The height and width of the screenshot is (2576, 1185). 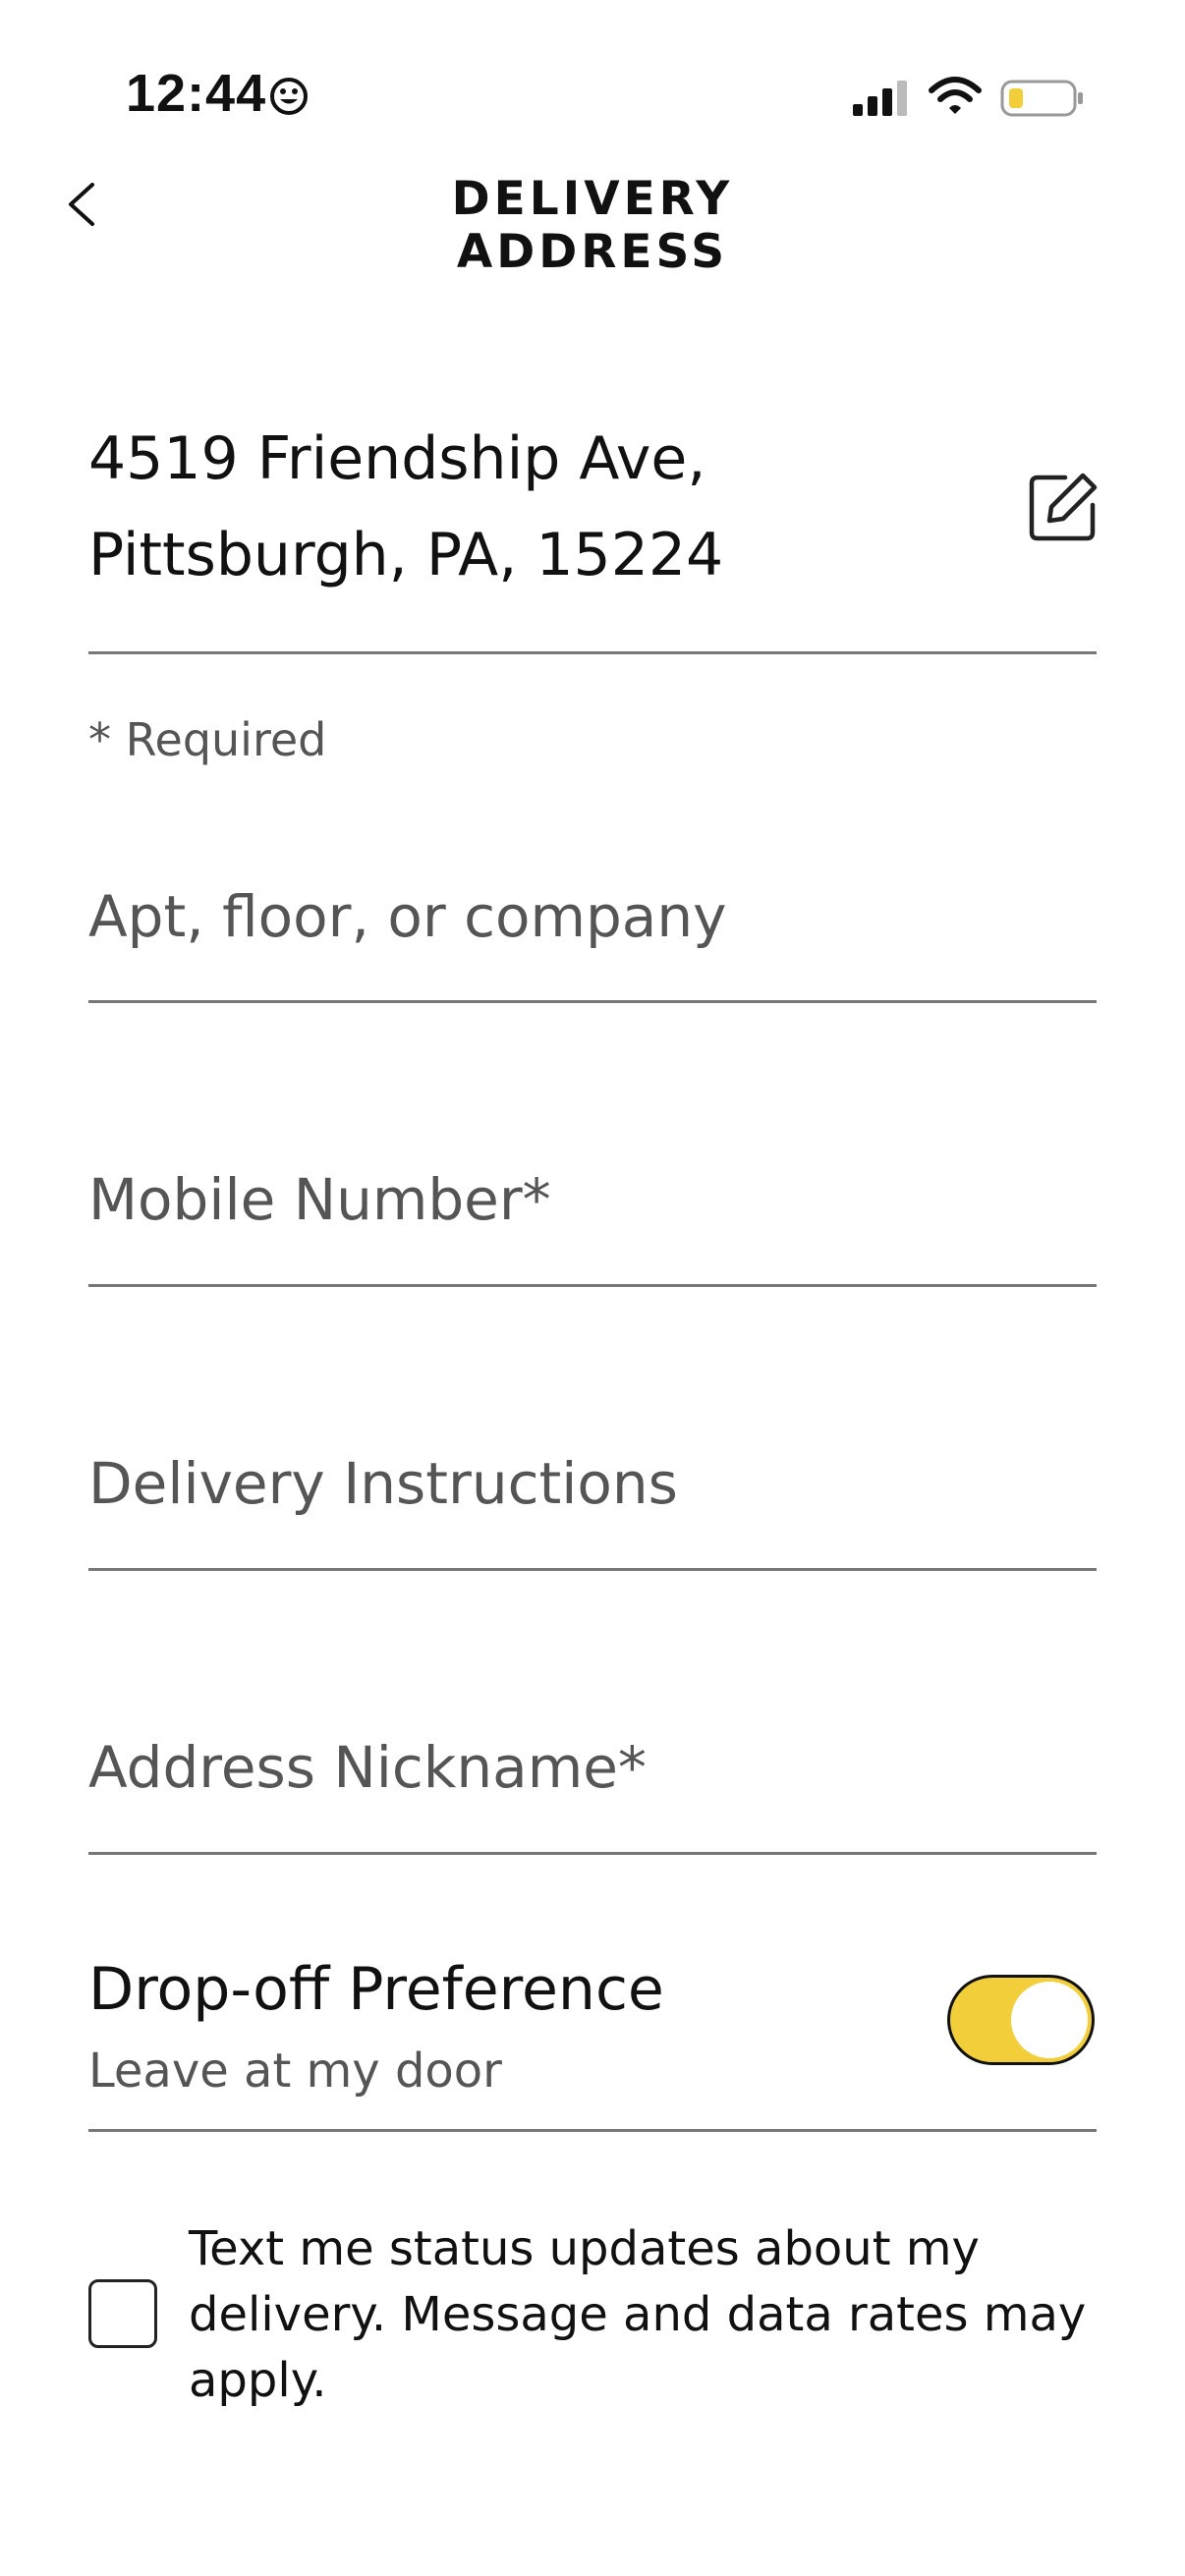 I want to click on apt-floor-company-input, so click(x=592, y=917).